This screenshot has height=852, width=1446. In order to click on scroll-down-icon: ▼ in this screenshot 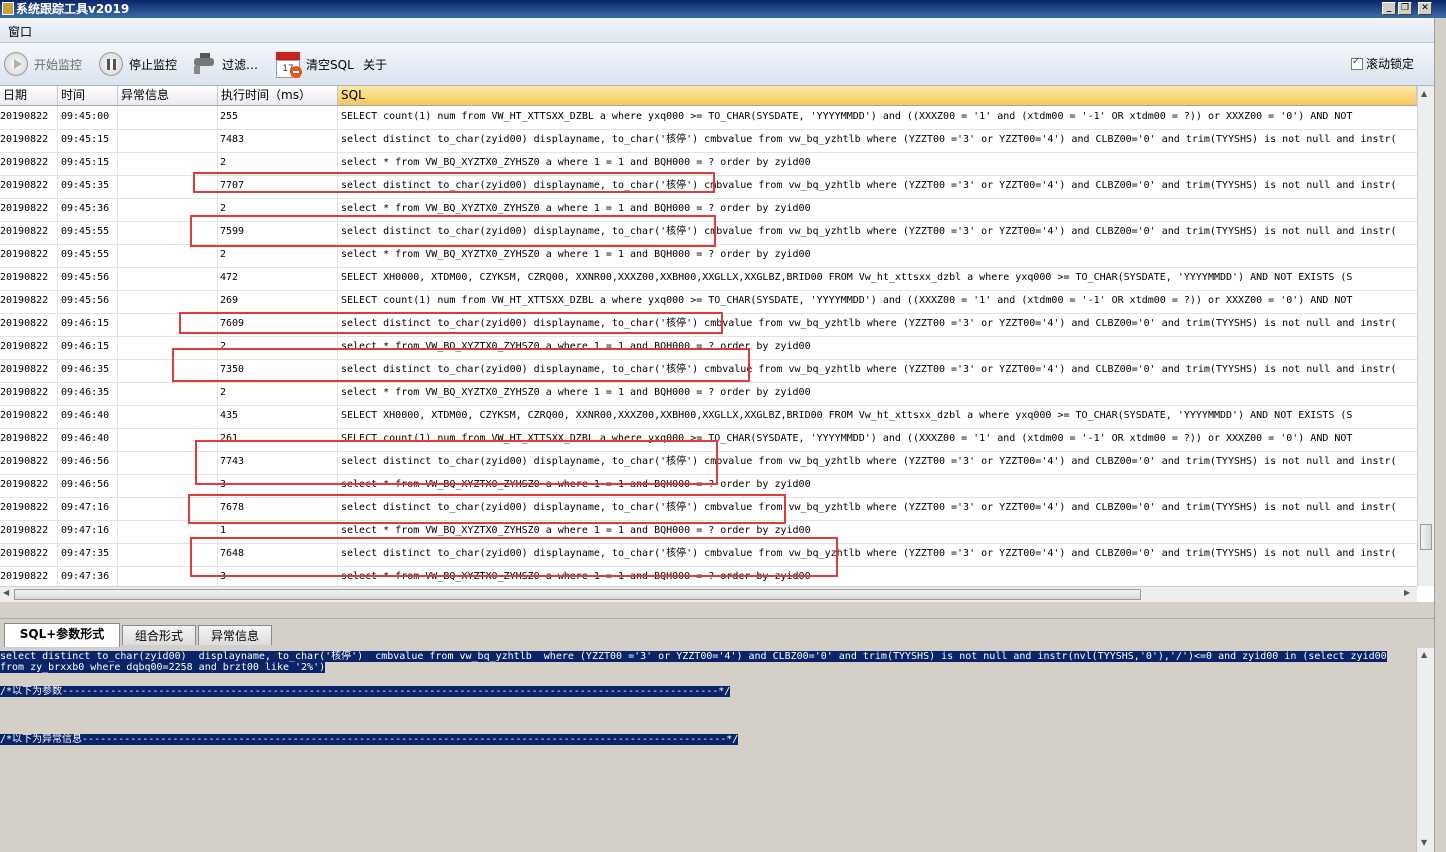, I will do `click(1424, 842)`.